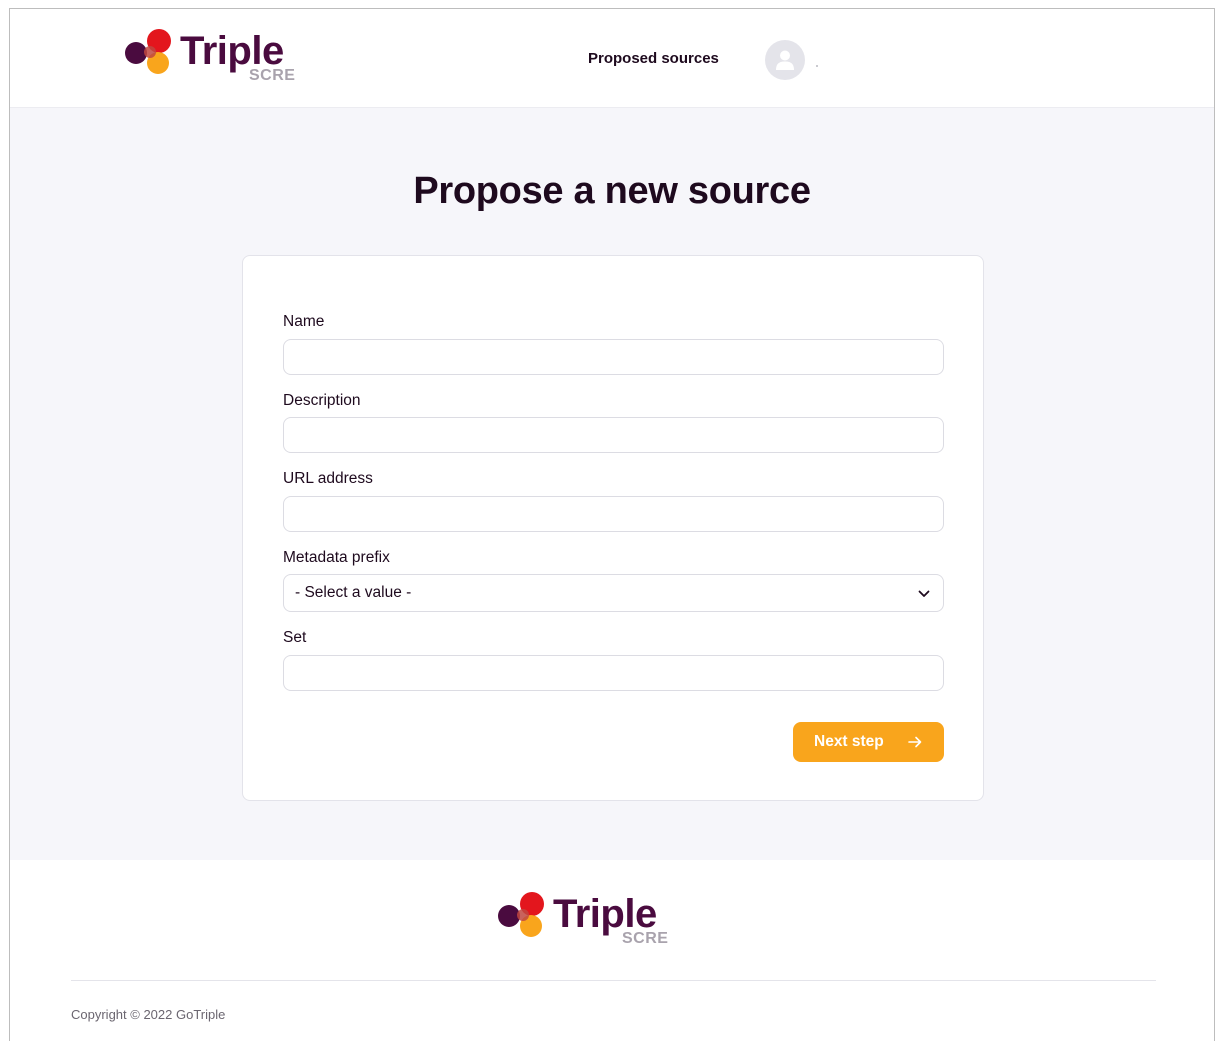  Describe the element at coordinates (353, 592) in the screenshot. I see `metadata-prefix-selected-value: - Select a value -` at that location.